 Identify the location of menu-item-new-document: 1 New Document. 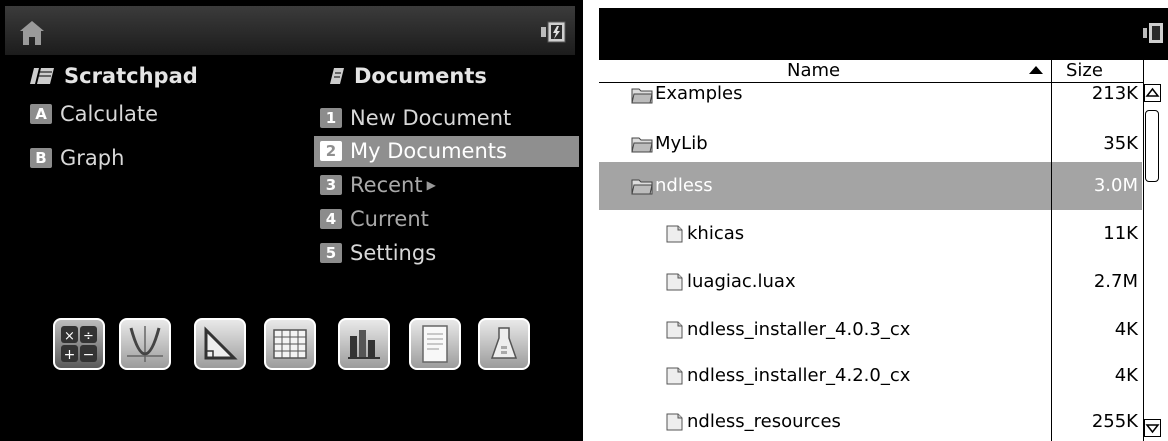
(449, 118).